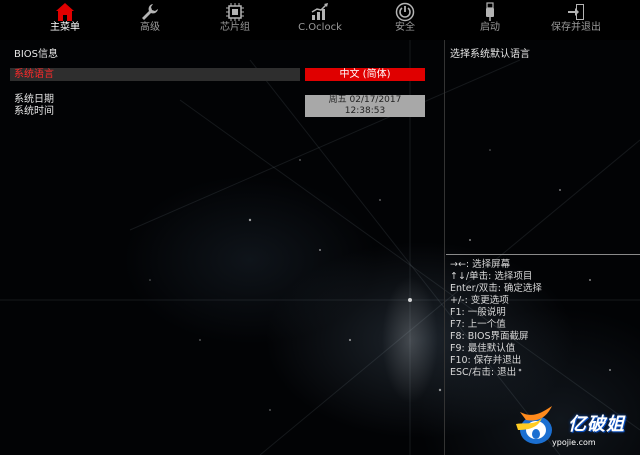 This screenshot has width=640, height=455. What do you see at coordinates (235, 12) in the screenshot?
I see `chip-icon` at bounding box center [235, 12].